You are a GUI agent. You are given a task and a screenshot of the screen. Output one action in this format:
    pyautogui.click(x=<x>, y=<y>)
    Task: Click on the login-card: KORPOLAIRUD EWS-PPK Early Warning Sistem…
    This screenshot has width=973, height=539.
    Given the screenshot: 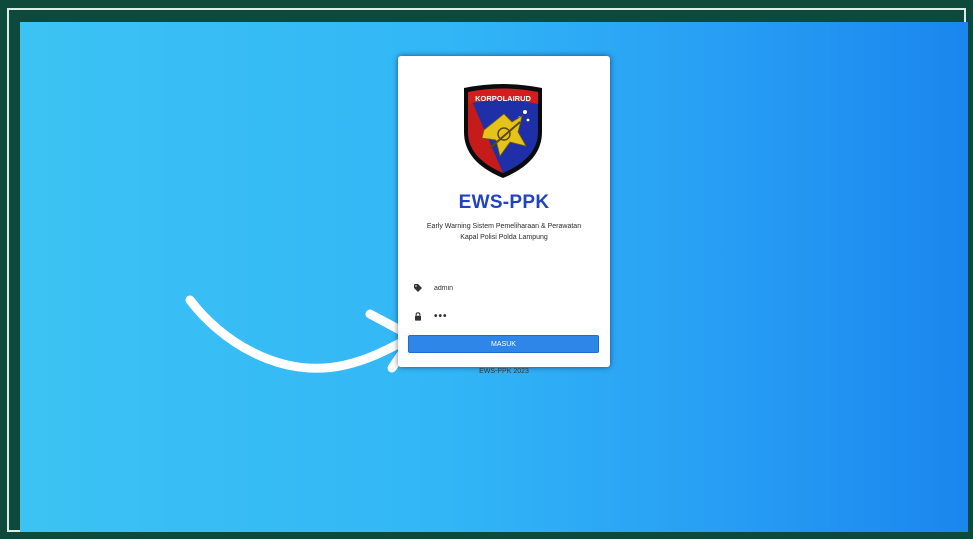 What is the action you would take?
    pyautogui.click(x=504, y=215)
    